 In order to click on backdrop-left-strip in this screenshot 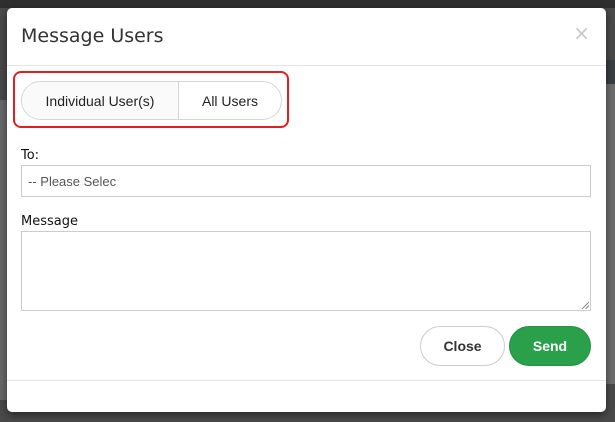, I will do `click(3, 250)`.